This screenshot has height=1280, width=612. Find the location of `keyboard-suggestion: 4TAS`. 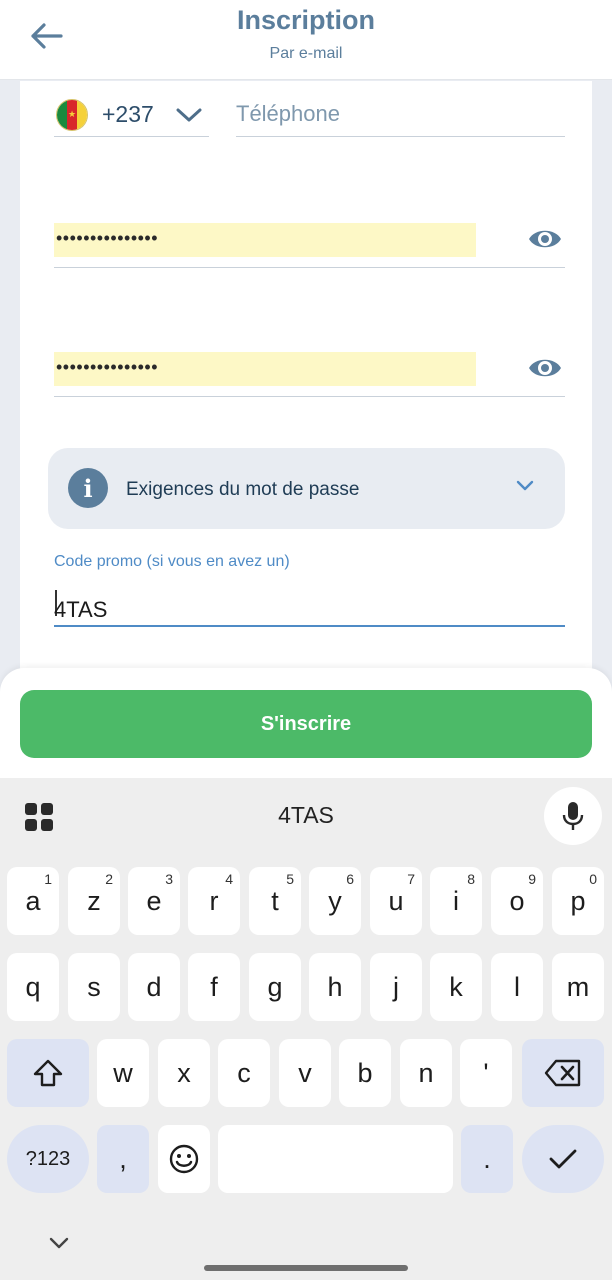

keyboard-suggestion: 4TAS is located at coordinates (306, 815).